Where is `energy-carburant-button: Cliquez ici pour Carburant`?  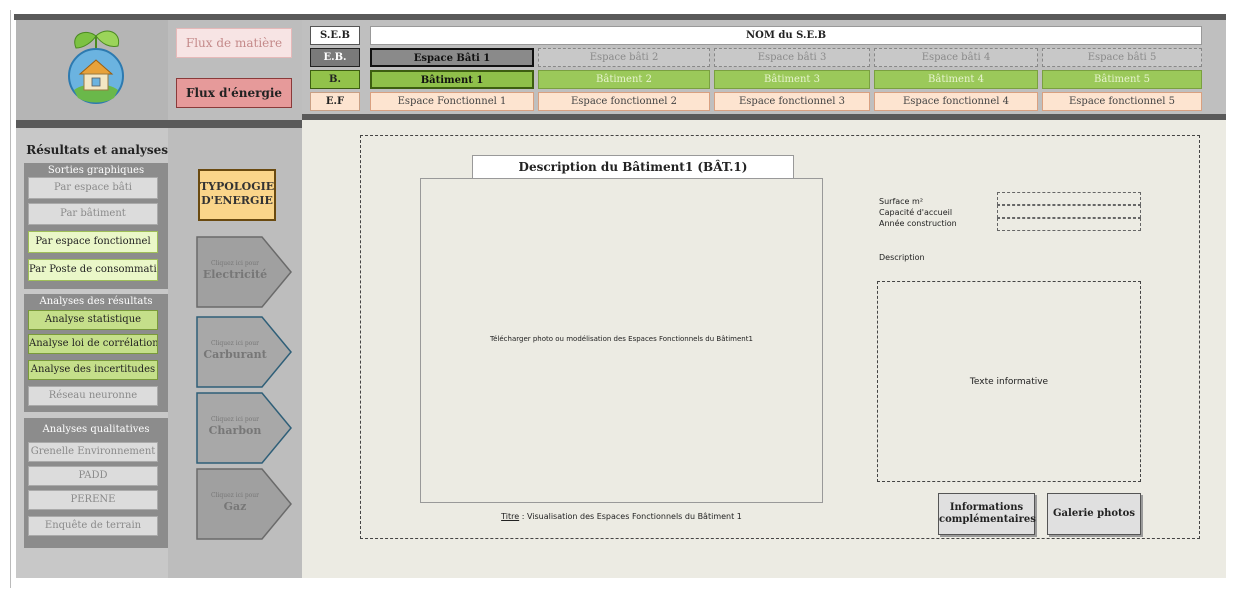 energy-carburant-button: Cliquez ici pour Carburant is located at coordinates (244, 352).